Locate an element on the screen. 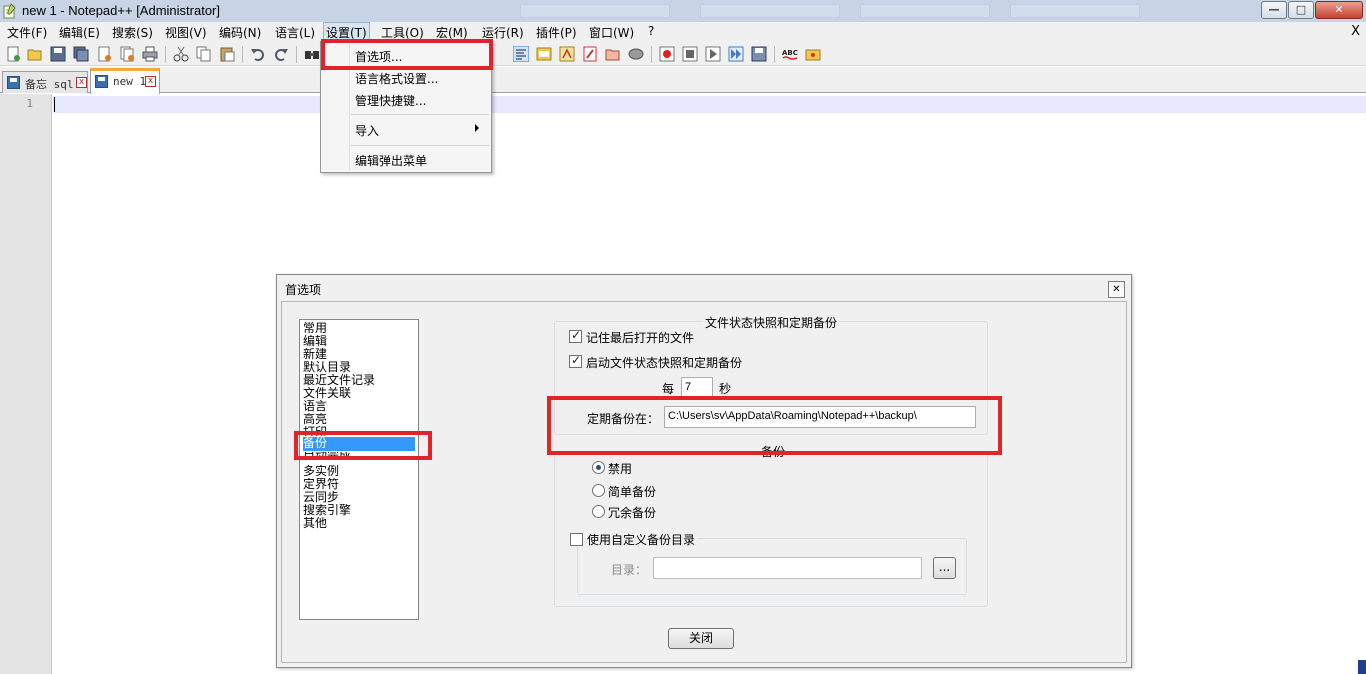 The width and height of the screenshot is (1366, 674). menu-view: 视图(V) is located at coordinates (186, 32).